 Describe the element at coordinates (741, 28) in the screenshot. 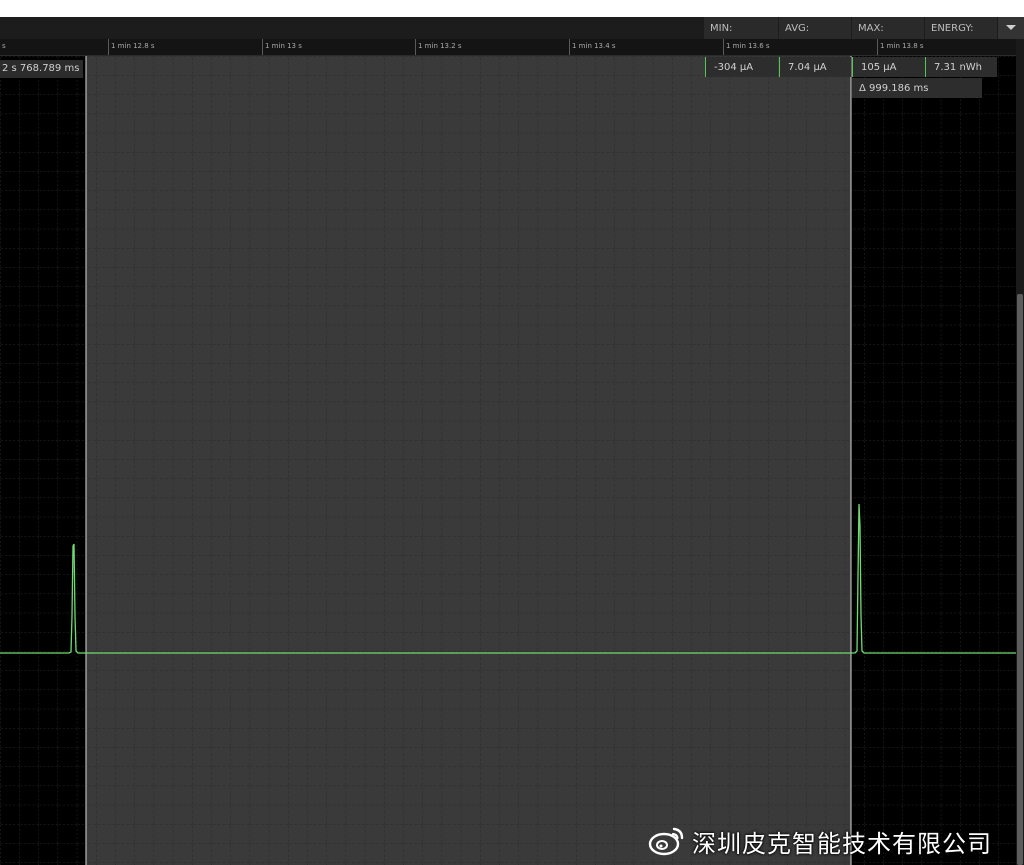

I see `min-label: MIN:` at that location.